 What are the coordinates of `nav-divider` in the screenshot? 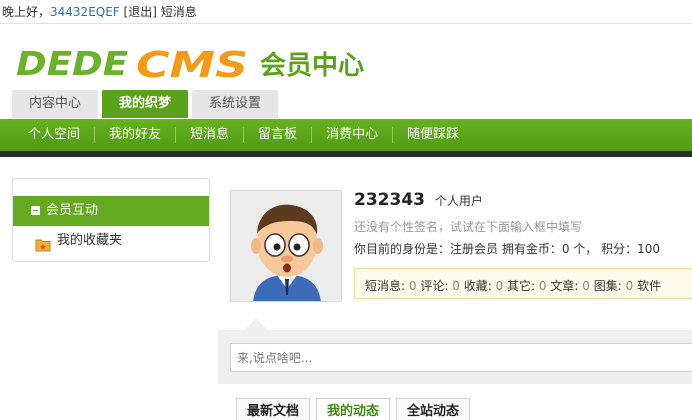 It's located at (346, 154).